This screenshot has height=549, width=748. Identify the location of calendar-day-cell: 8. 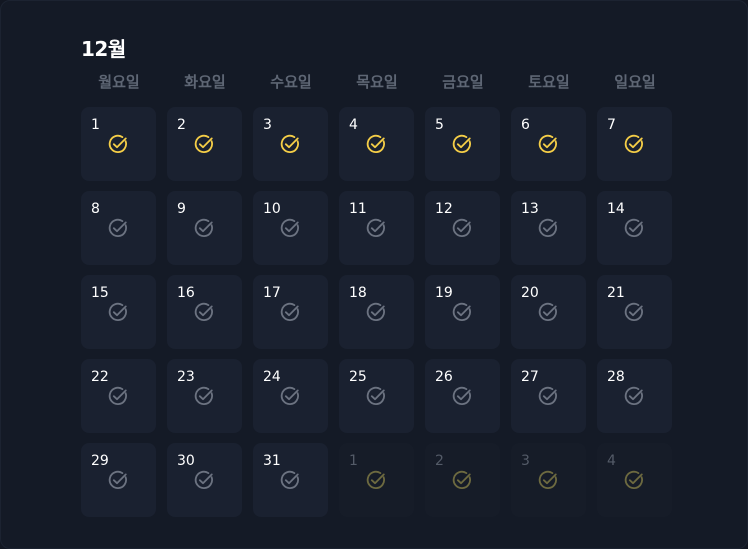
(118, 228).